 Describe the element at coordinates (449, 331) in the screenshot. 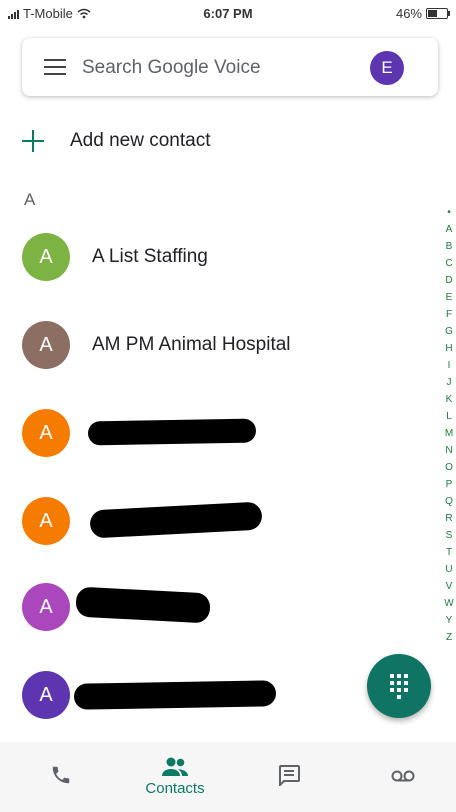

I see `alphabet-index-letter: G` at that location.